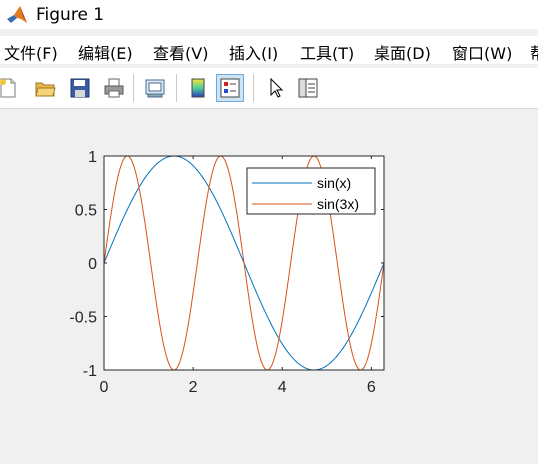 The height and width of the screenshot is (464, 538). Describe the element at coordinates (105, 52) in the screenshot. I see `menu-edit: 编辑(E)` at that location.